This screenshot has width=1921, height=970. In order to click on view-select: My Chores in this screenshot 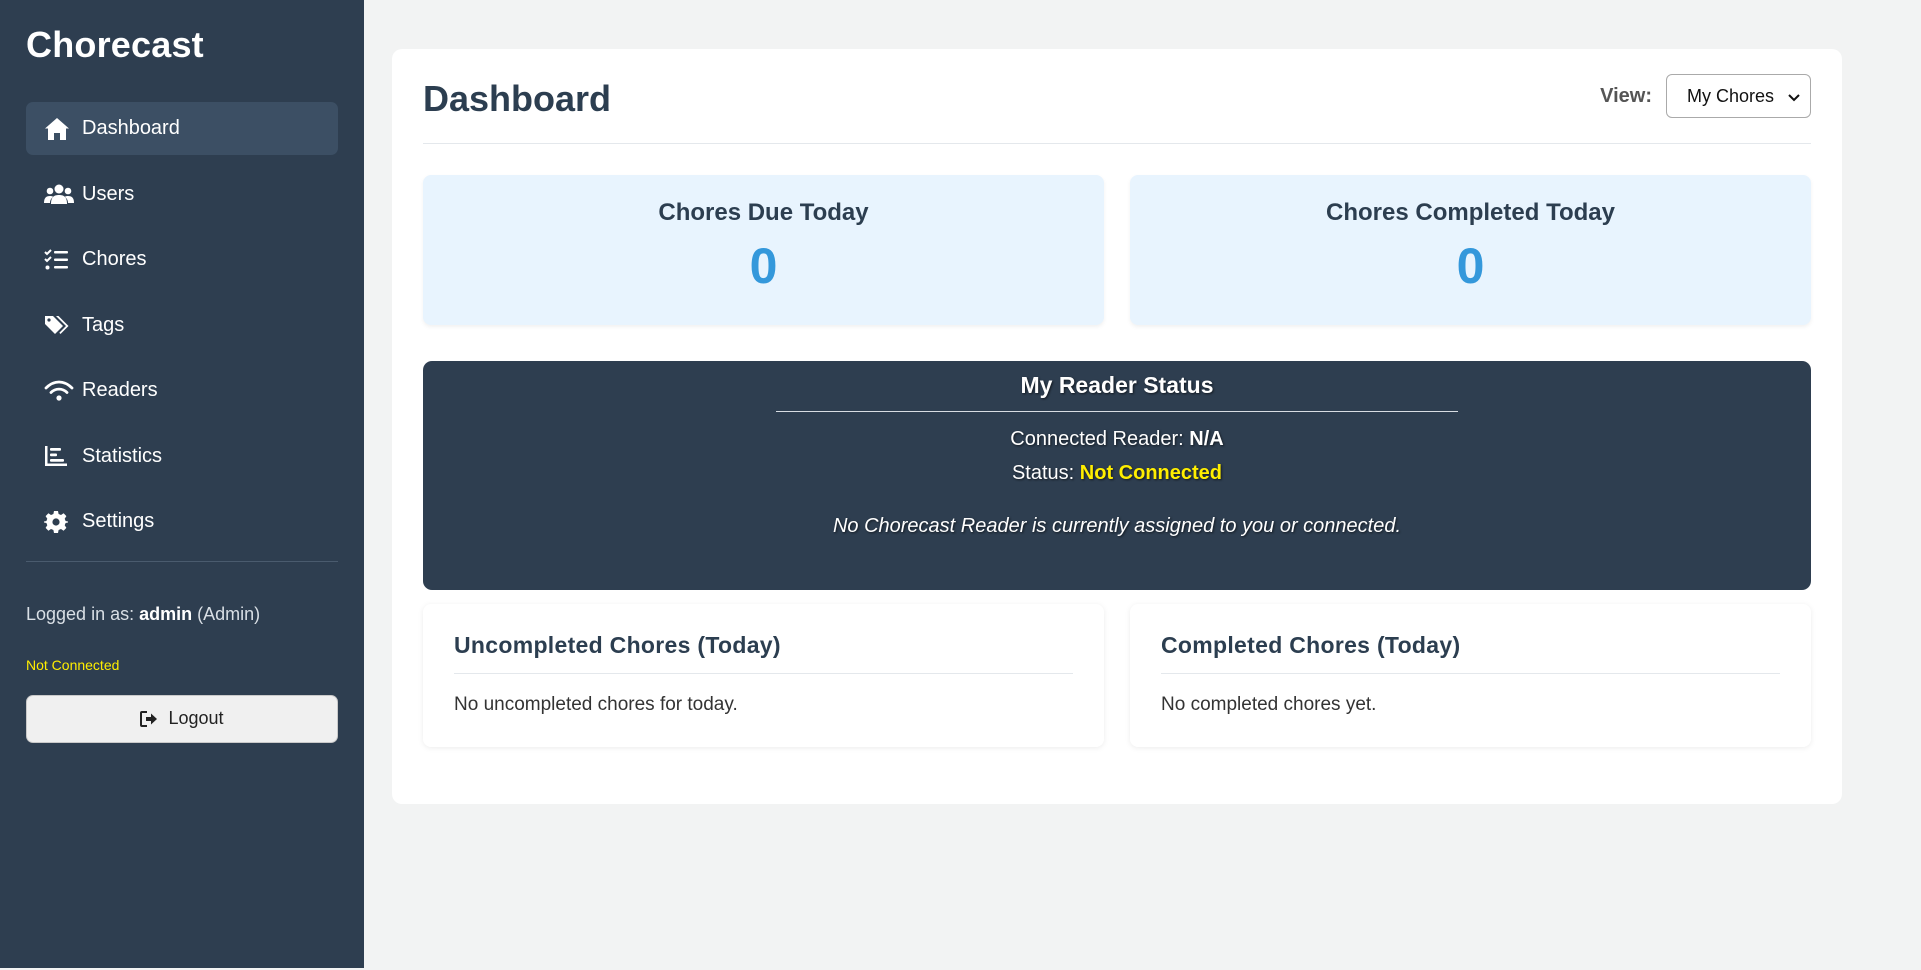, I will do `click(1738, 96)`.